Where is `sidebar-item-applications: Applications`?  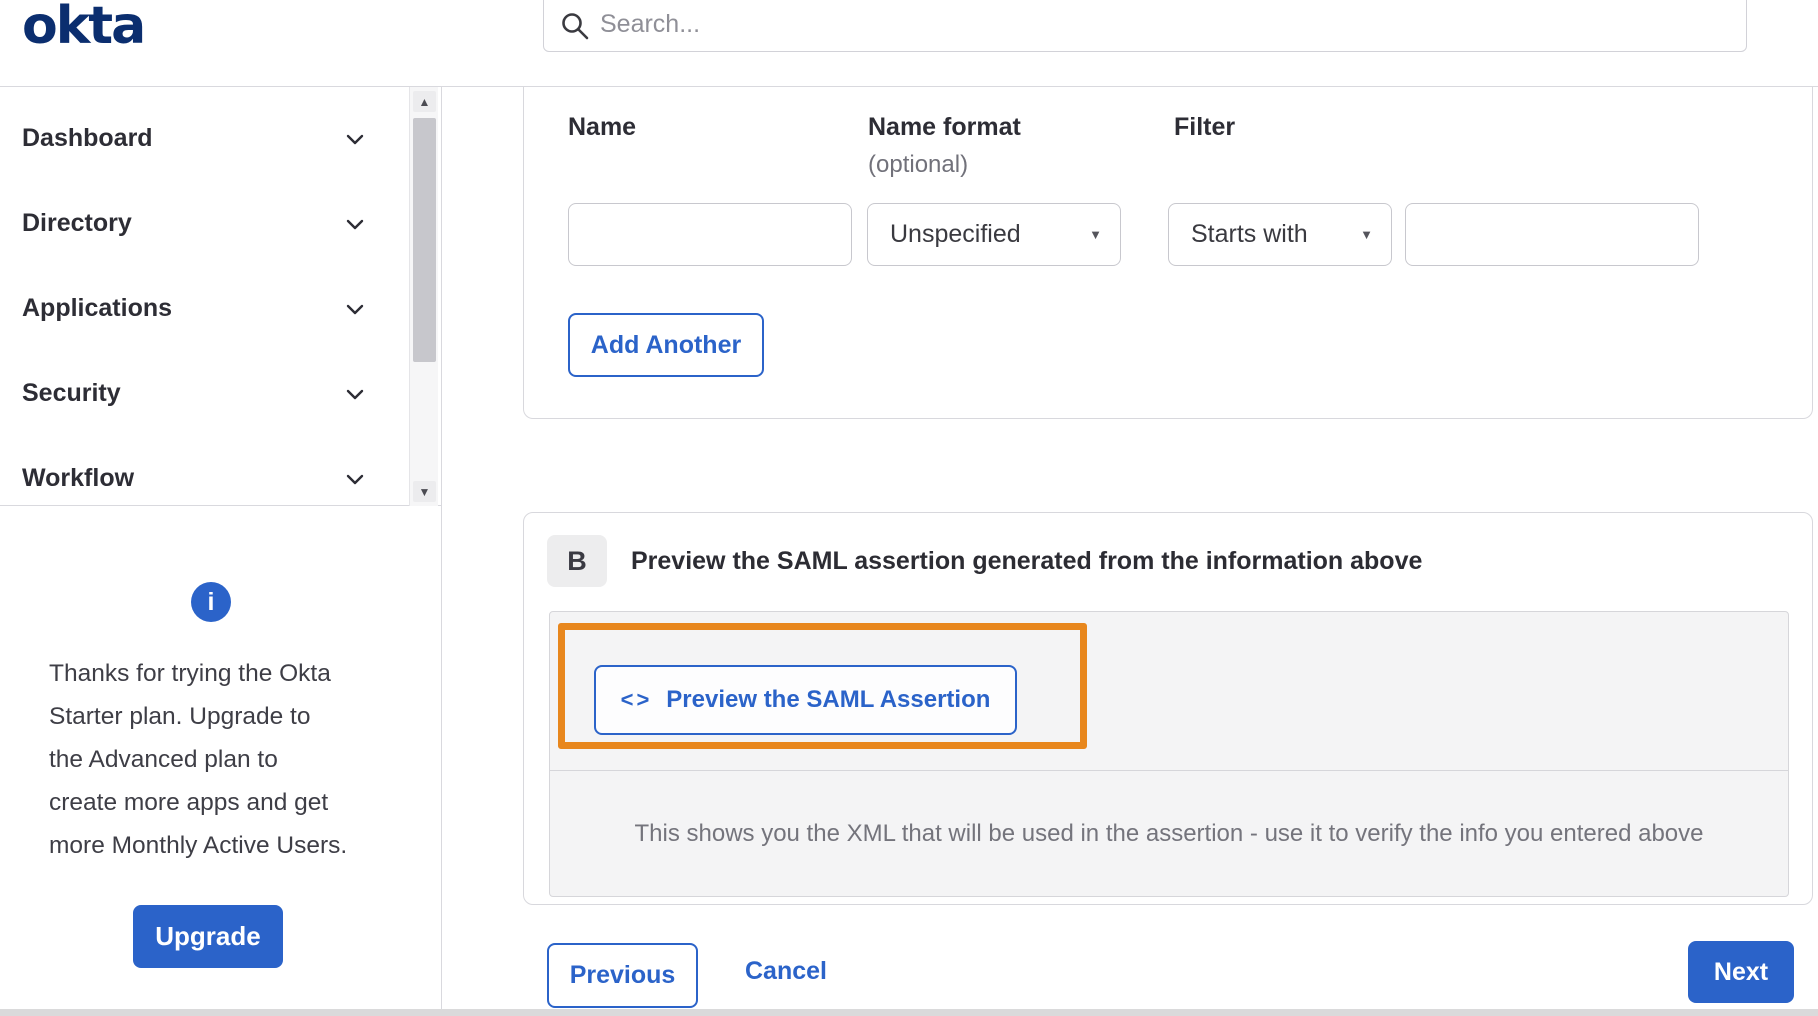
sidebar-item-applications: Applications is located at coordinates (220, 308).